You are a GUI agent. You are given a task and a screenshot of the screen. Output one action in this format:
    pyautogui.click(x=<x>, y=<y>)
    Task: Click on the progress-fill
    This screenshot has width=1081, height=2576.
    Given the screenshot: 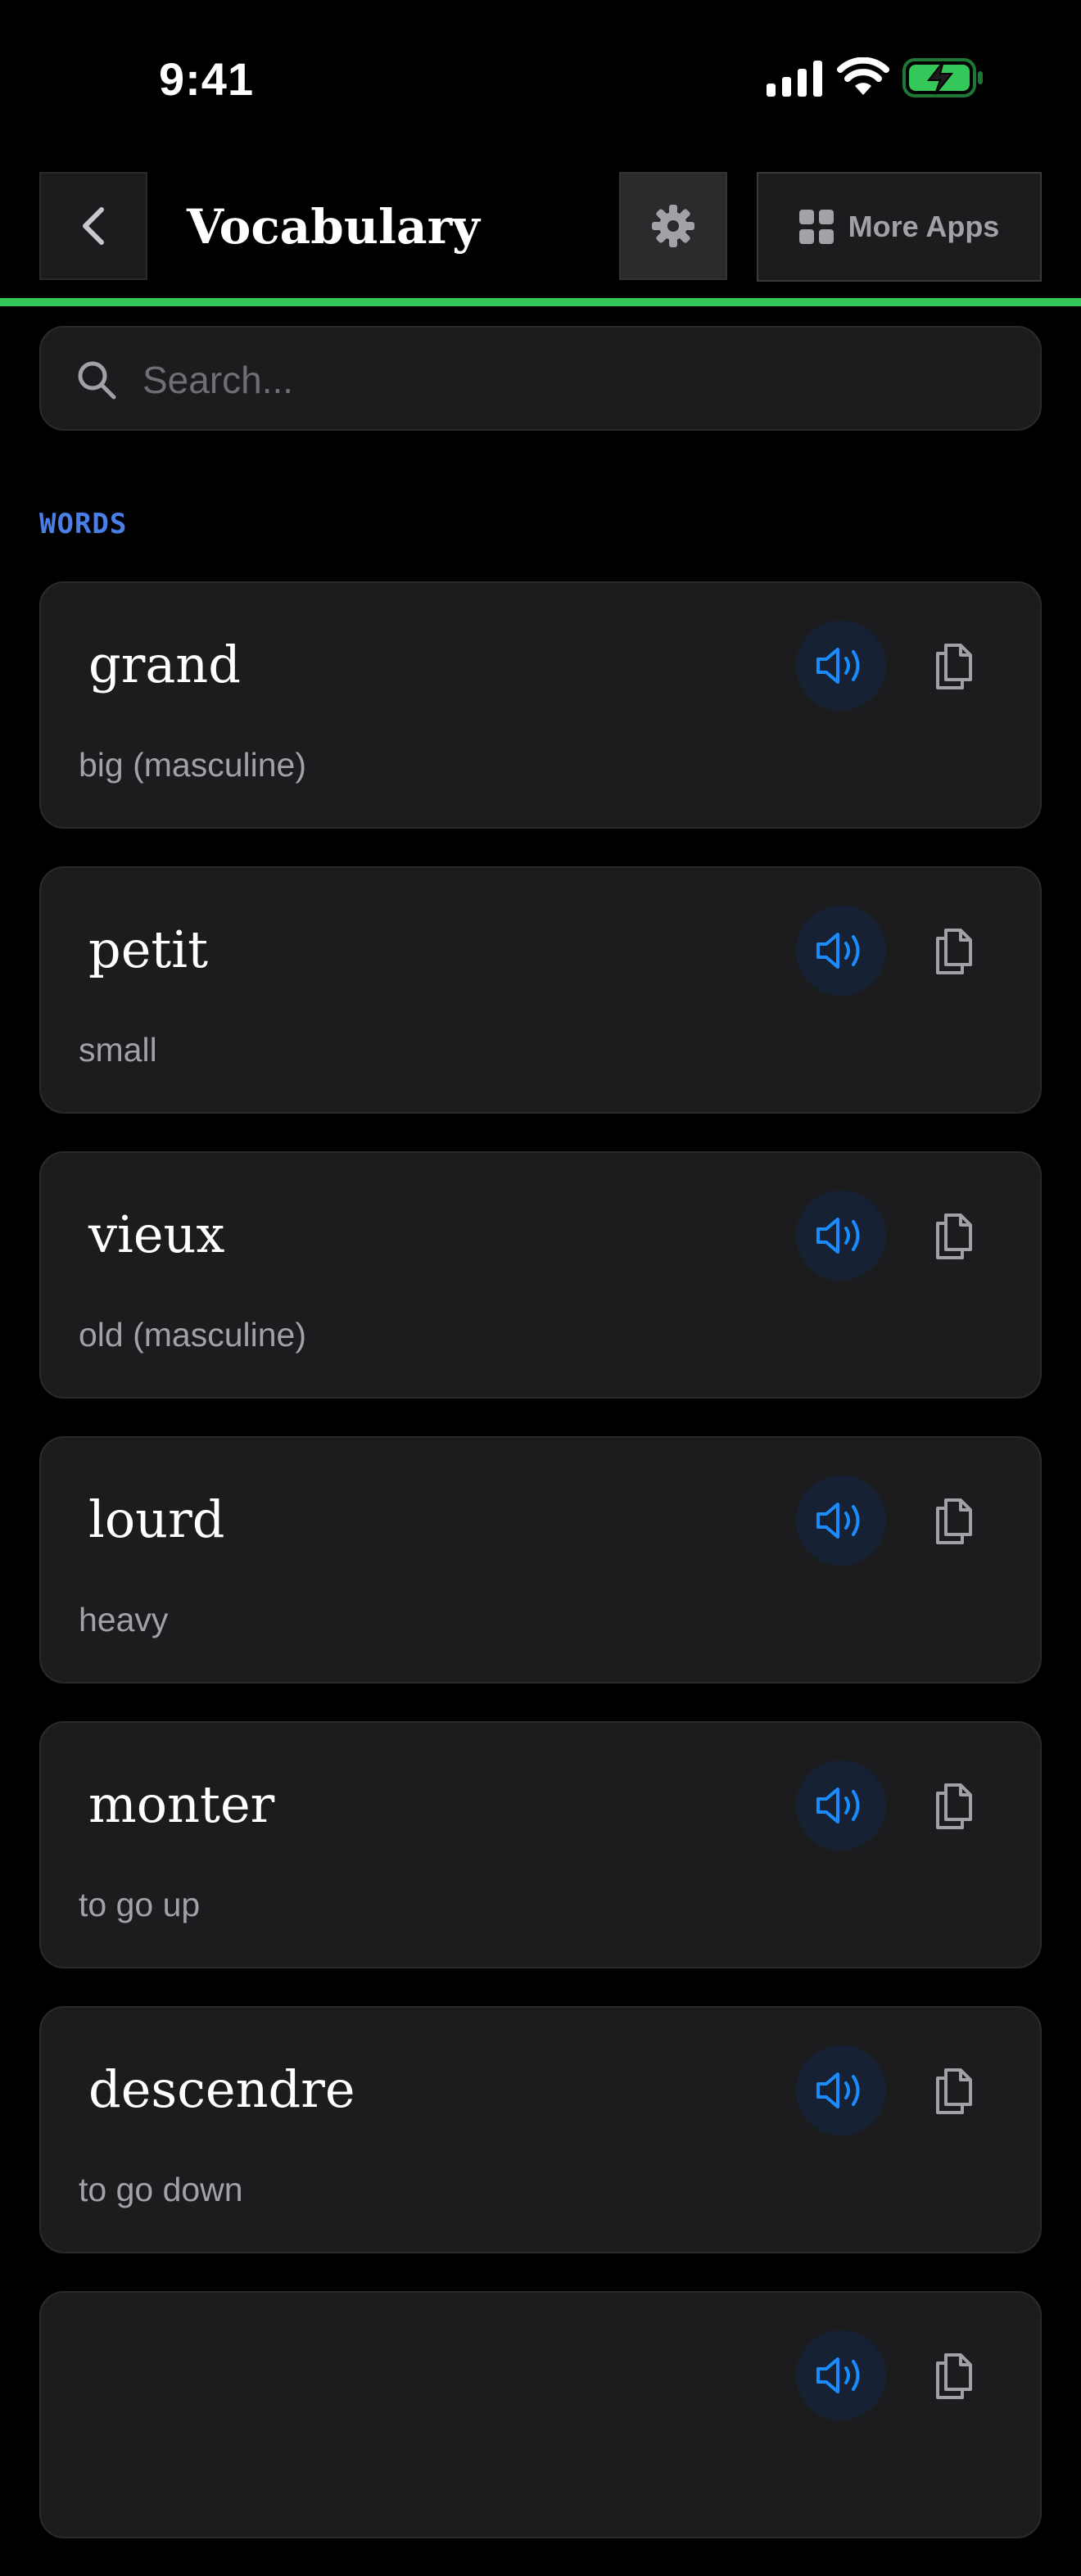 What is the action you would take?
    pyautogui.click(x=540, y=302)
    